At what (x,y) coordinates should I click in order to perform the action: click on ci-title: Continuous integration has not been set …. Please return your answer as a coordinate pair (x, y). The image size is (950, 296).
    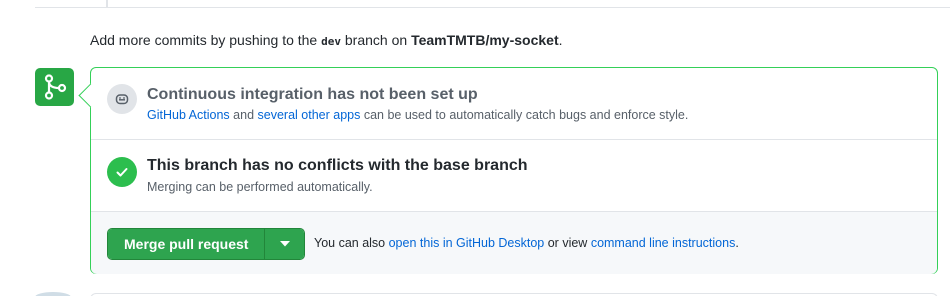
    Looking at the image, I should click on (312, 94).